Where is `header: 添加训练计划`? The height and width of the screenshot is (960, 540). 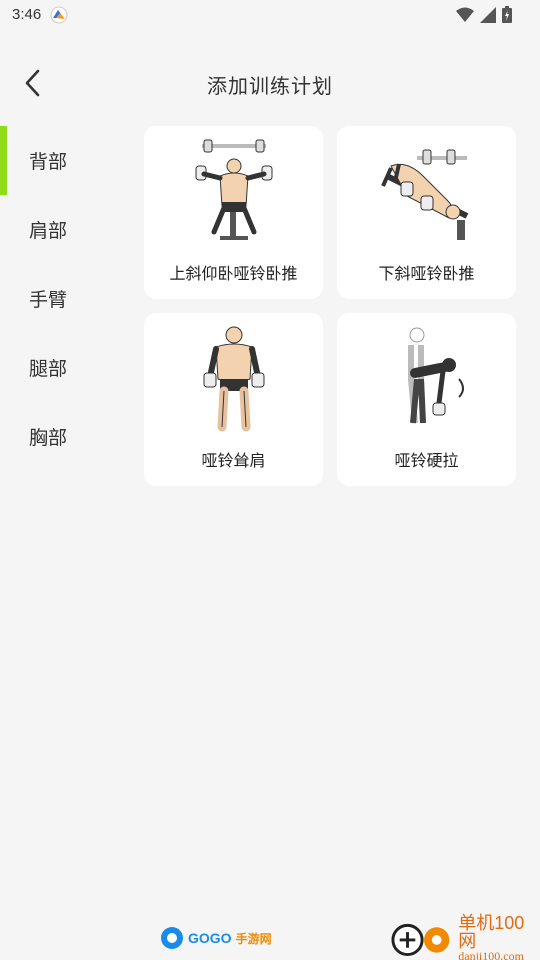
header: 添加训练计划 is located at coordinates (270, 83).